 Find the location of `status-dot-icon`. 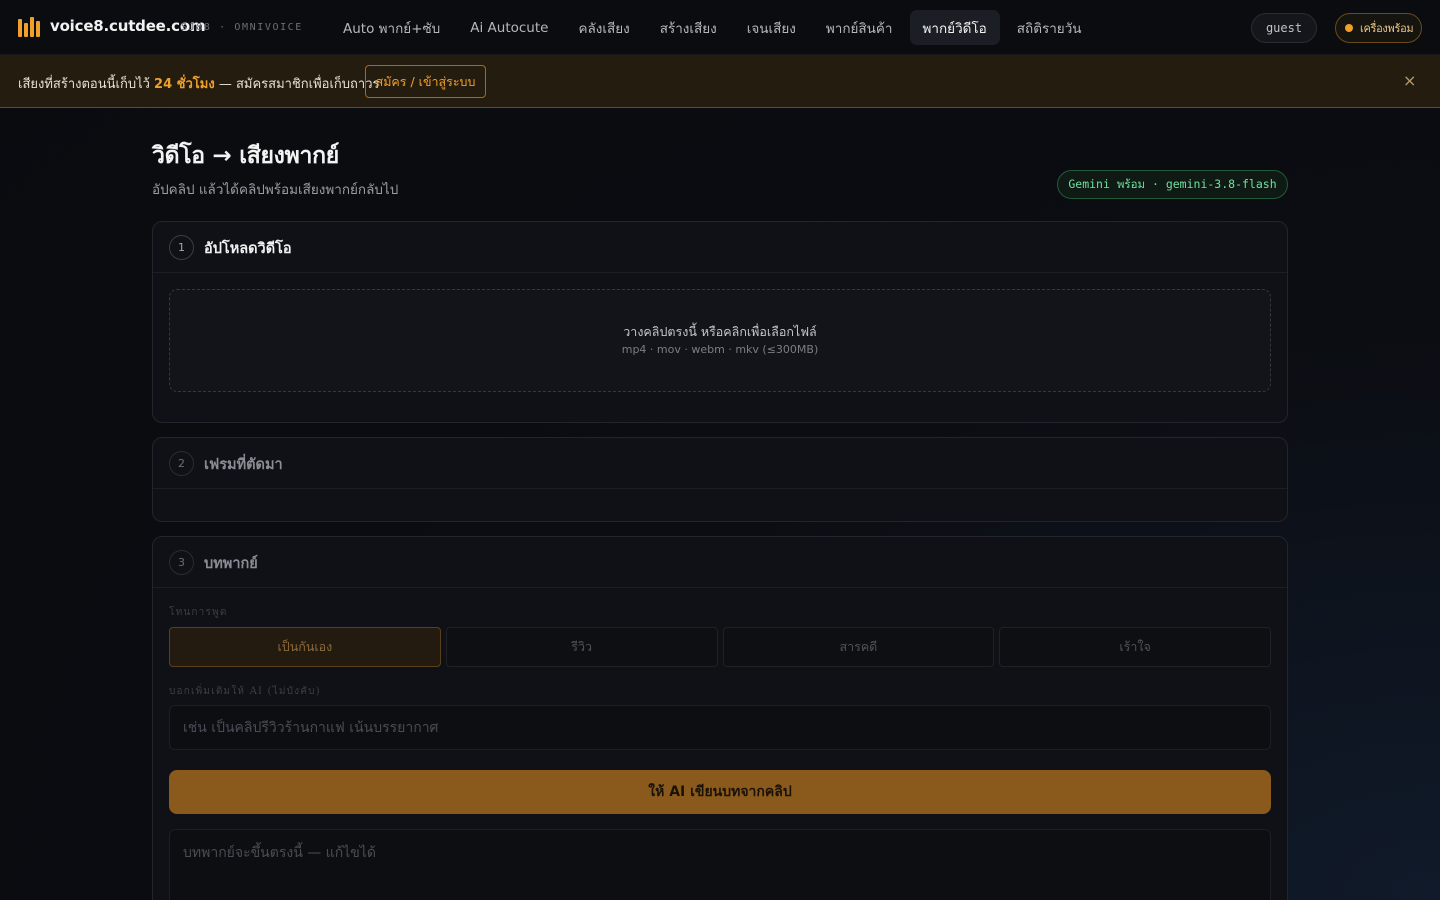

status-dot-icon is located at coordinates (1349, 28).